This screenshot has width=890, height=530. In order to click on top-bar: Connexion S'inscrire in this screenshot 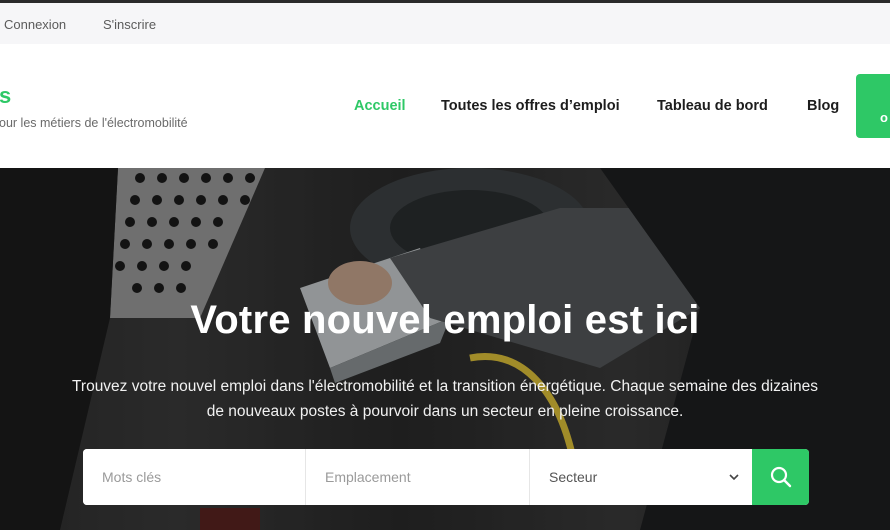, I will do `click(445, 23)`.